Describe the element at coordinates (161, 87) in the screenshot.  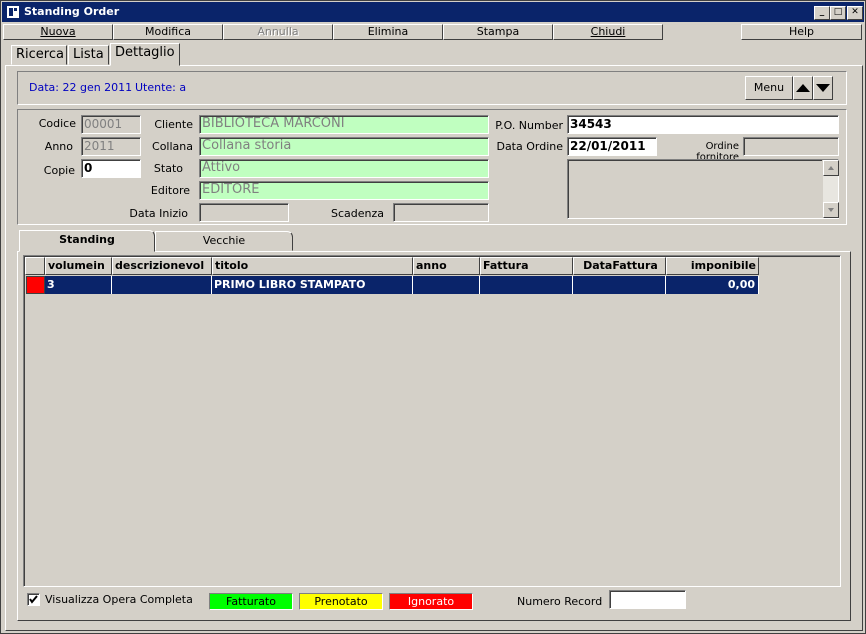
I see `utente-text: Utente: a` at that location.